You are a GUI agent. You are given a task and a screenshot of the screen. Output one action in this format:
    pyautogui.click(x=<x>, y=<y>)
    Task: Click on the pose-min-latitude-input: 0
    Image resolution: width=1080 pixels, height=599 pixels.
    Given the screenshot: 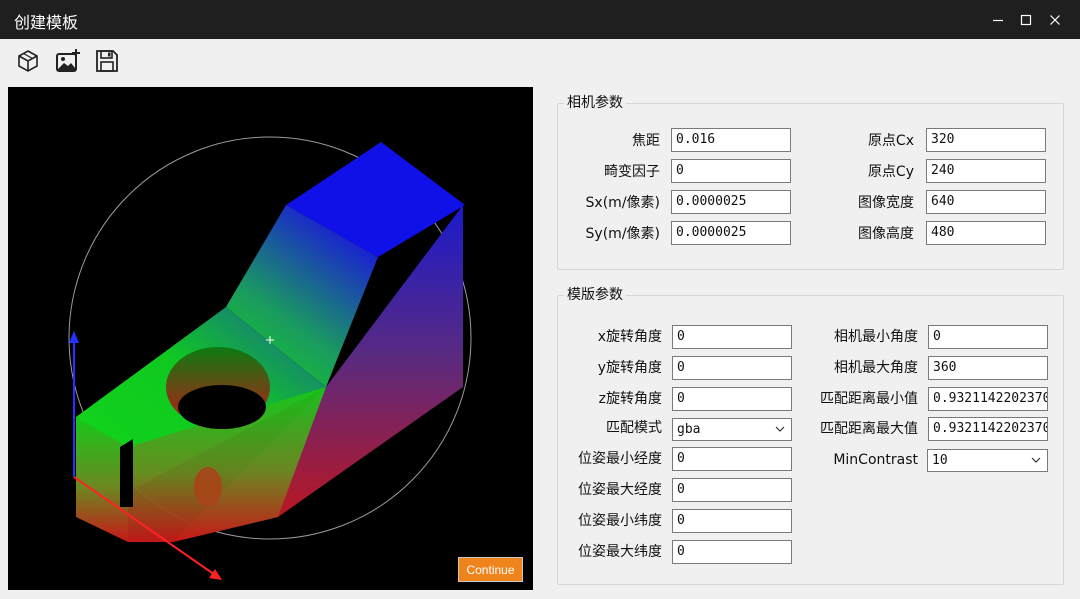 What is the action you would take?
    pyautogui.click(x=732, y=521)
    